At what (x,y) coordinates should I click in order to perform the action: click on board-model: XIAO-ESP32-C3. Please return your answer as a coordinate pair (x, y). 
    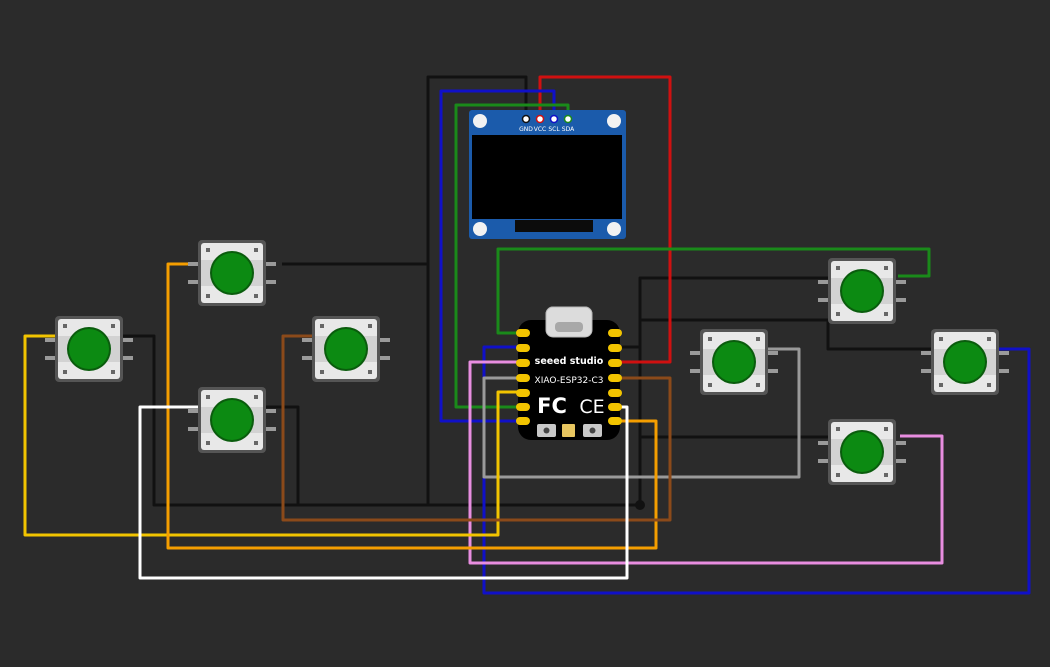
    Looking at the image, I should click on (569, 381).